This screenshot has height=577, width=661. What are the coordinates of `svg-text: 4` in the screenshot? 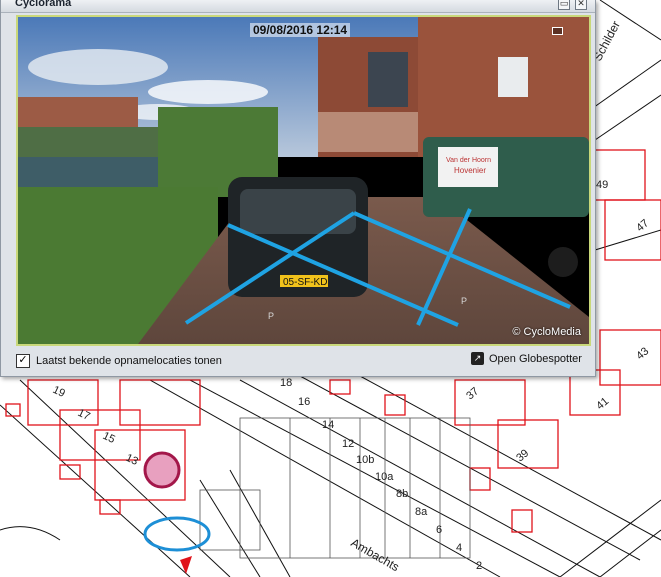 It's located at (459, 548).